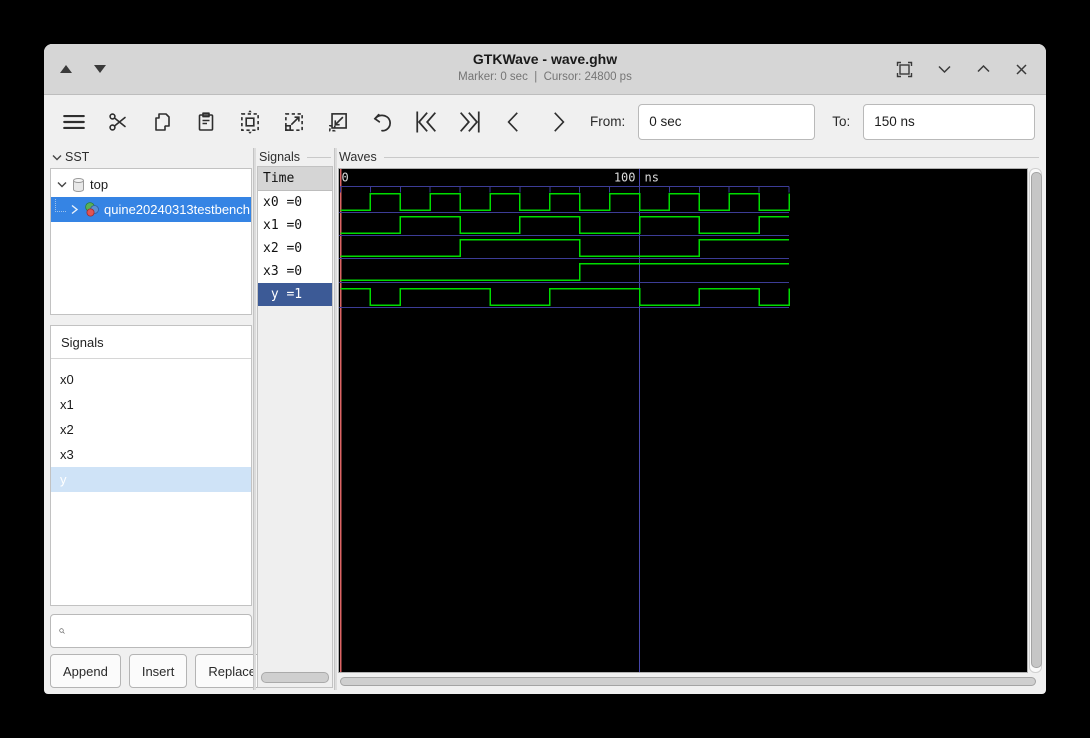 This screenshot has width=1090, height=738. I want to click on tree-item-top: top, so click(151, 184).